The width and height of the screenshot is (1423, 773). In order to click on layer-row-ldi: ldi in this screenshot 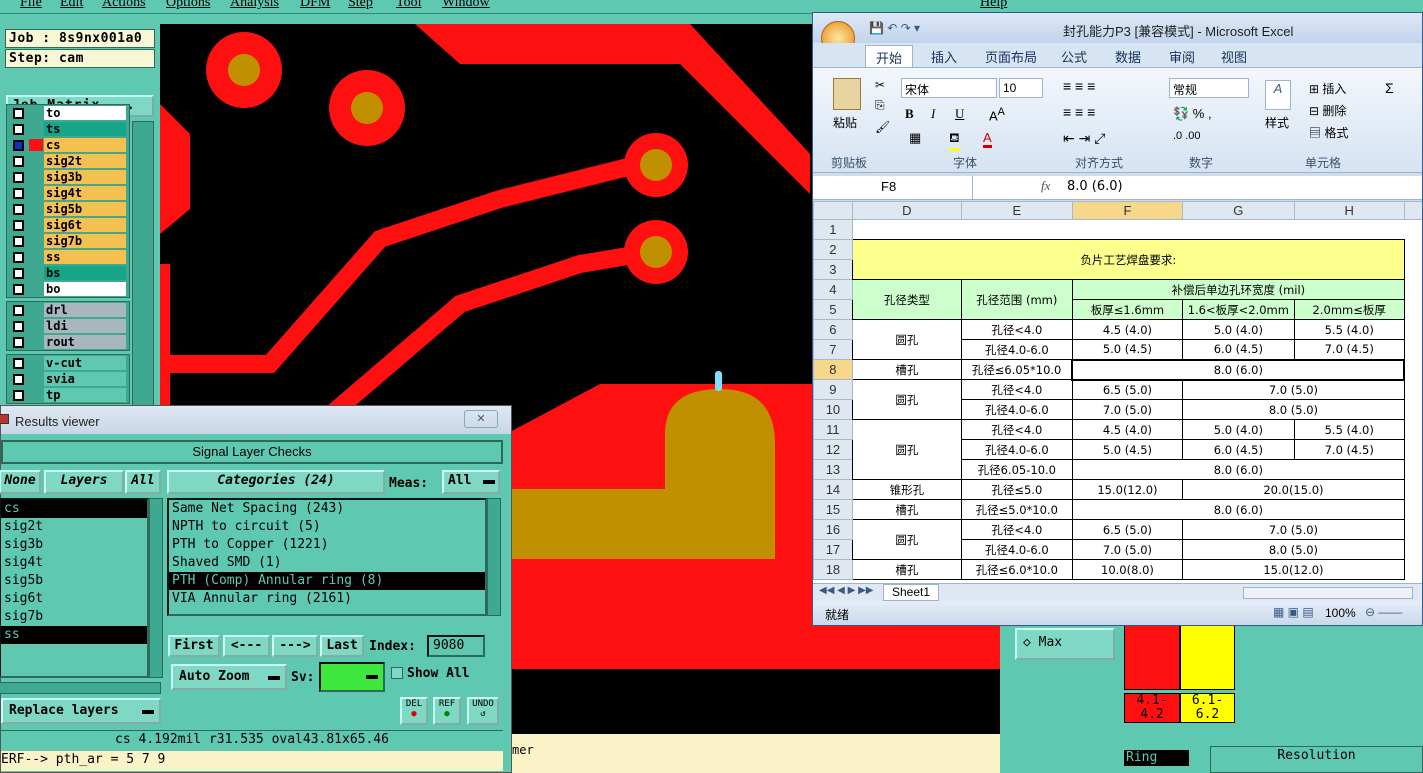, I will do `click(68, 326)`.